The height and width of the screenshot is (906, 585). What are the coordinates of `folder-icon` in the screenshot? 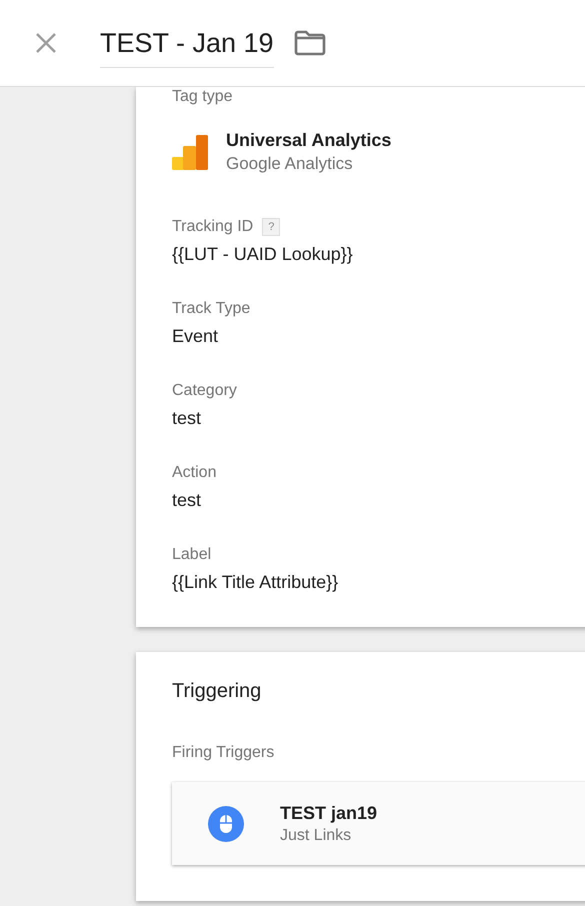 It's located at (310, 43).